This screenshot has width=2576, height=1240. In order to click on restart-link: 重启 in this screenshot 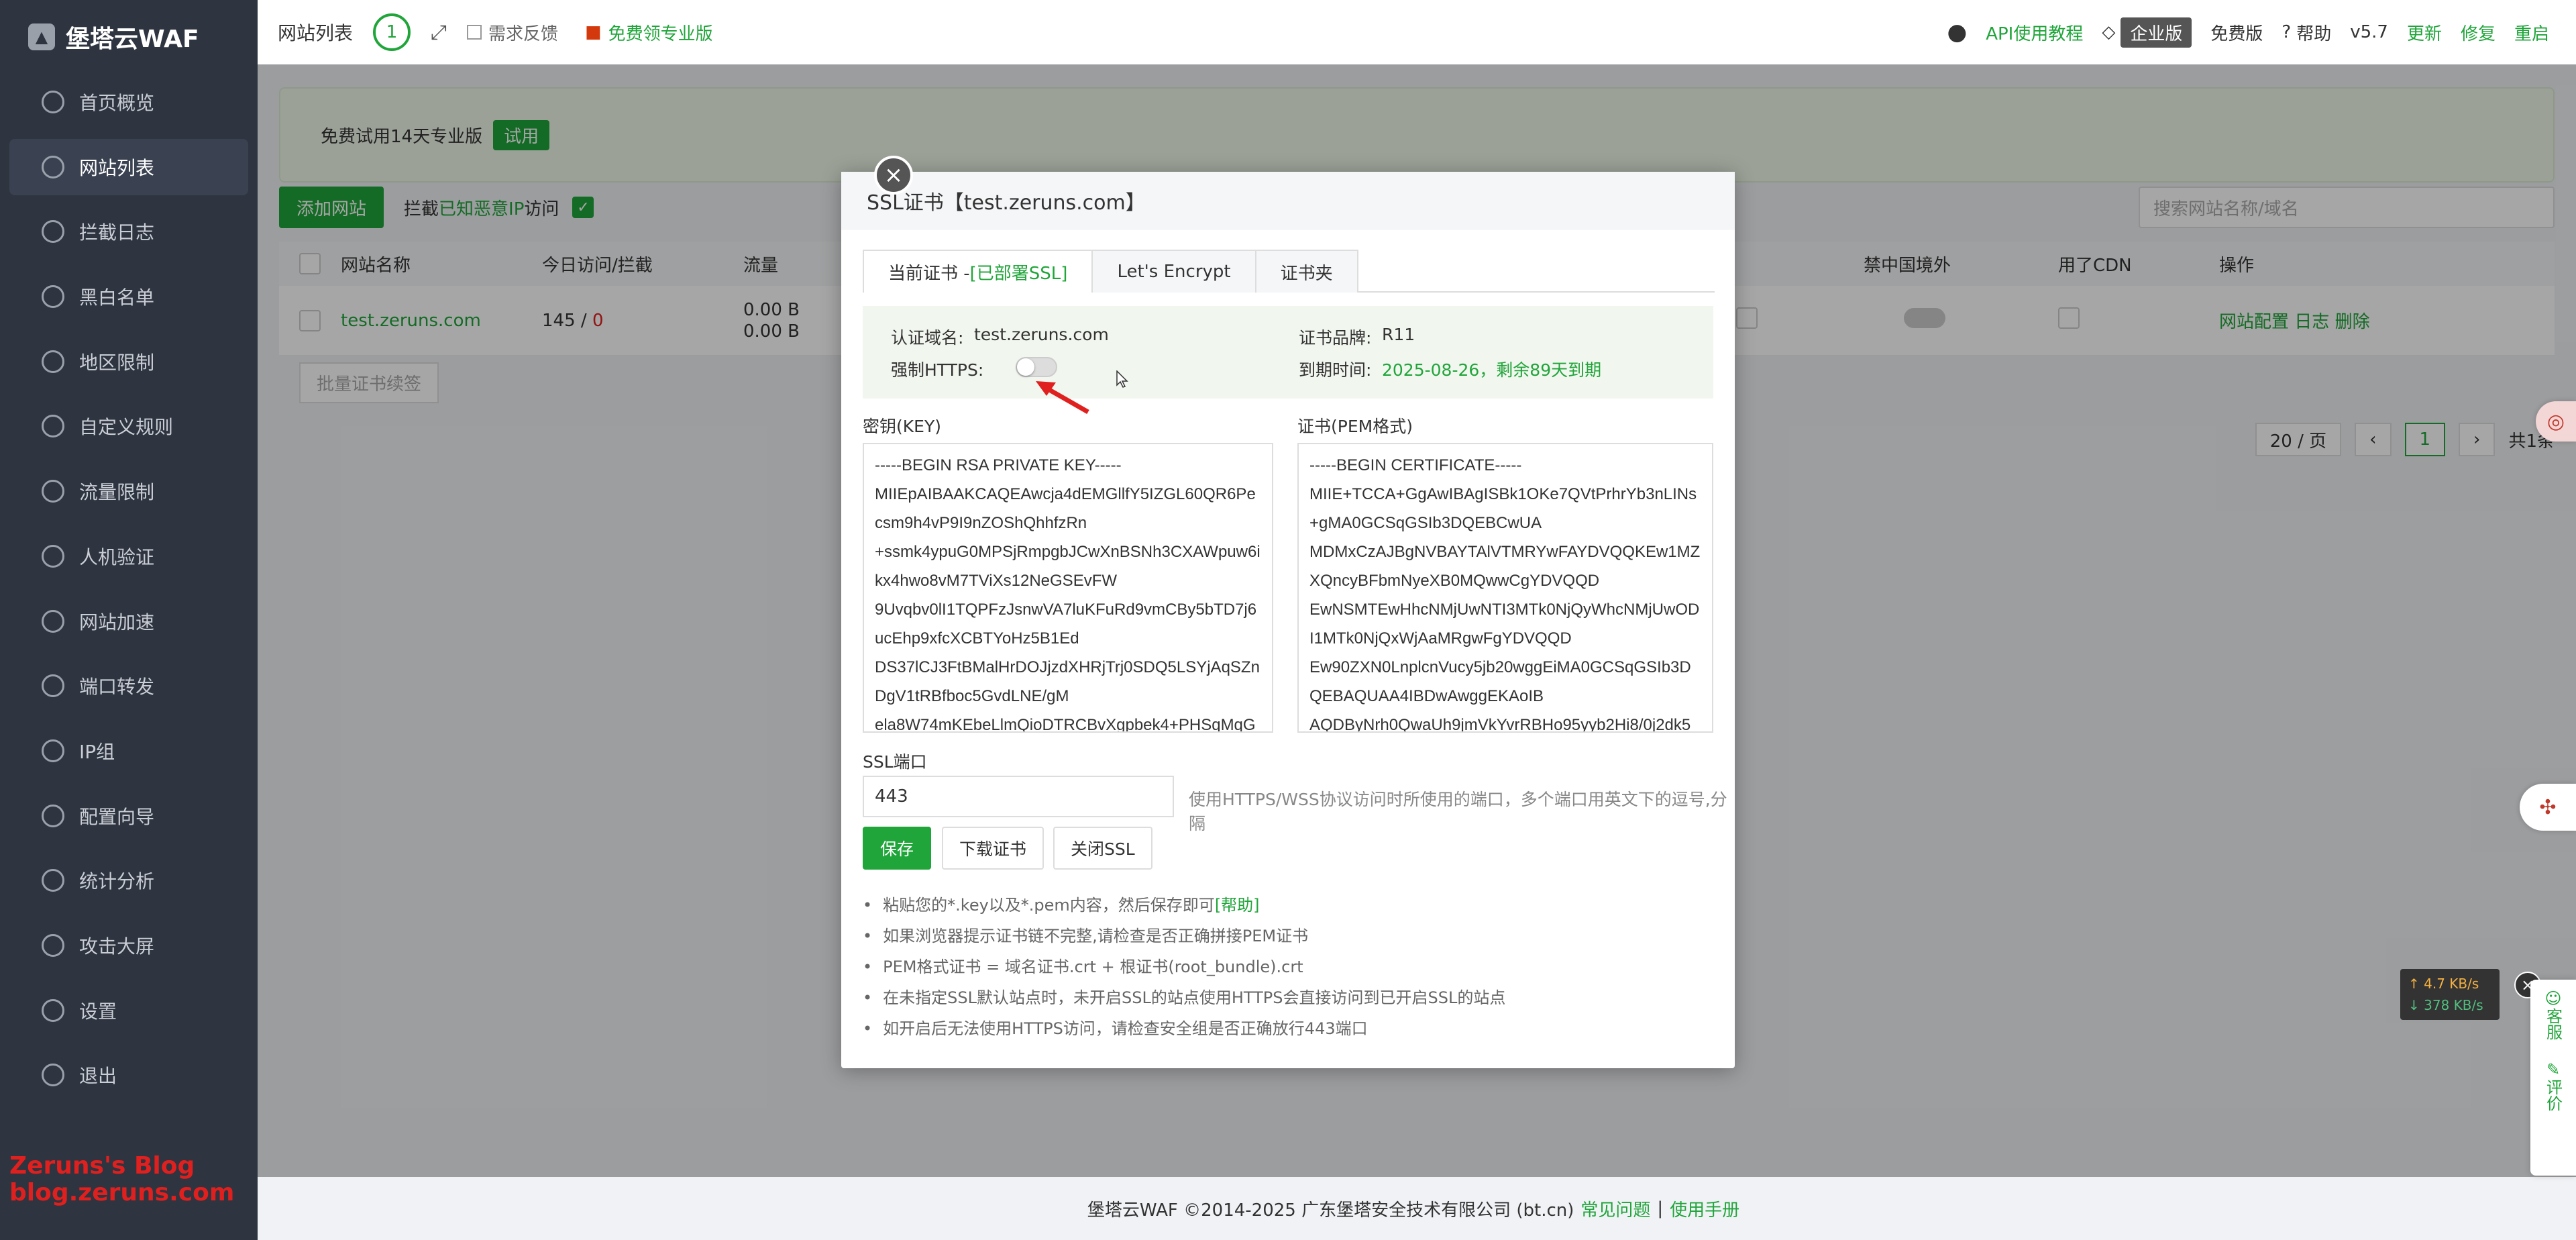, I will do `click(2531, 32)`.